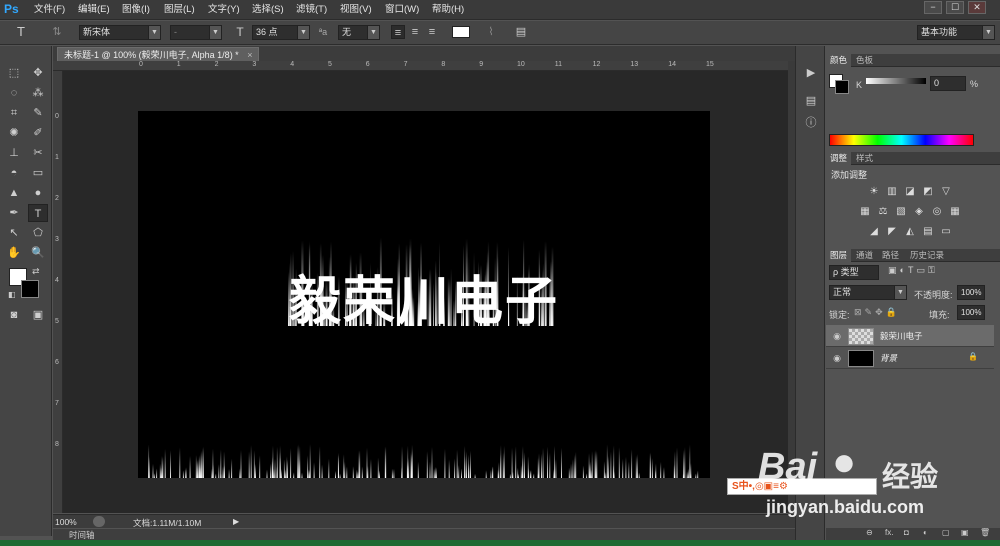 The image size is (1000, 546). Describe the element at coordinates (38, 253) in the screenshot. I see `zoom-icon: 🔍` at that location.